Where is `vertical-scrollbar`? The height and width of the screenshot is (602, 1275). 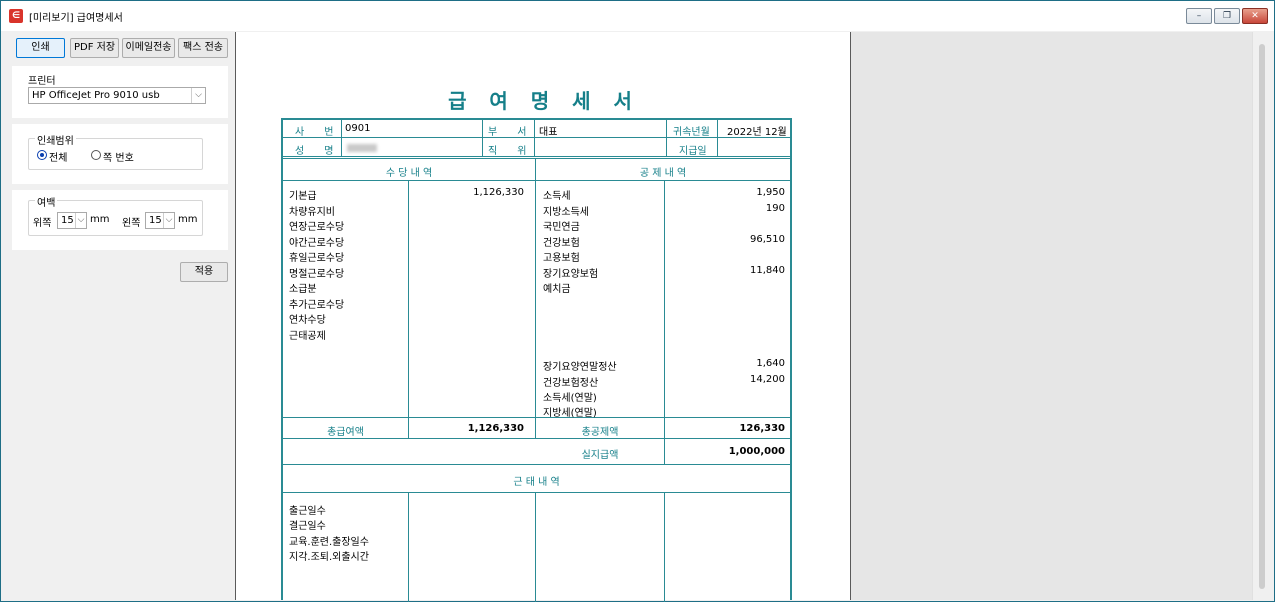 vertical-scrollbar is located at coordinates (1263, 316).